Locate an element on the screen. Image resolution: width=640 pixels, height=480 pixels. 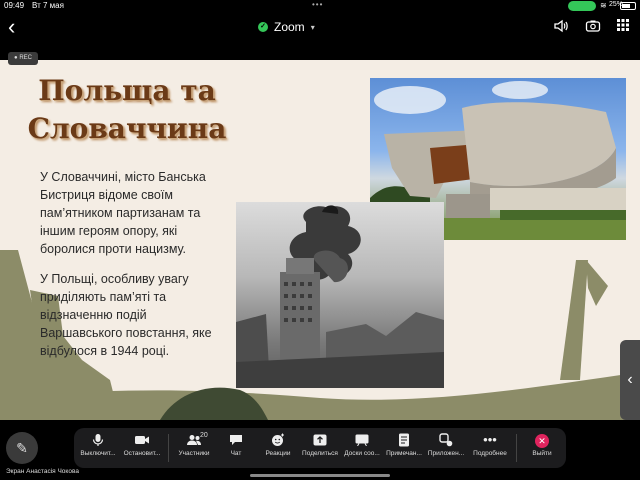
multitask-dots-icon: ••• is located at coordinates (317, 4).